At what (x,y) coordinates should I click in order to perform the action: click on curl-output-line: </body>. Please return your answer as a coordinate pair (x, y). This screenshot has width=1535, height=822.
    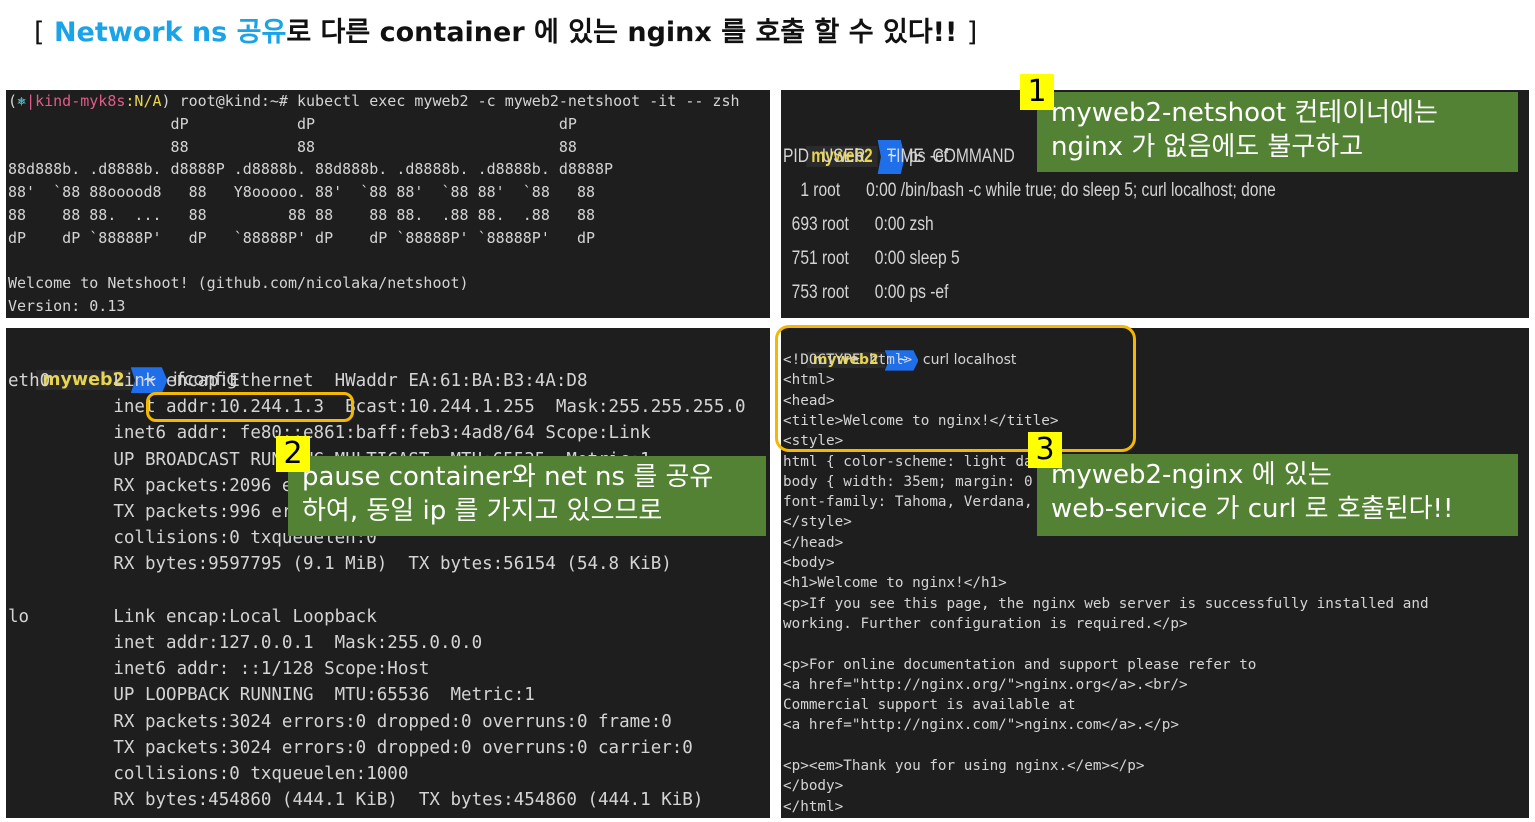
    Looking at the image, I should click on (813, 786).